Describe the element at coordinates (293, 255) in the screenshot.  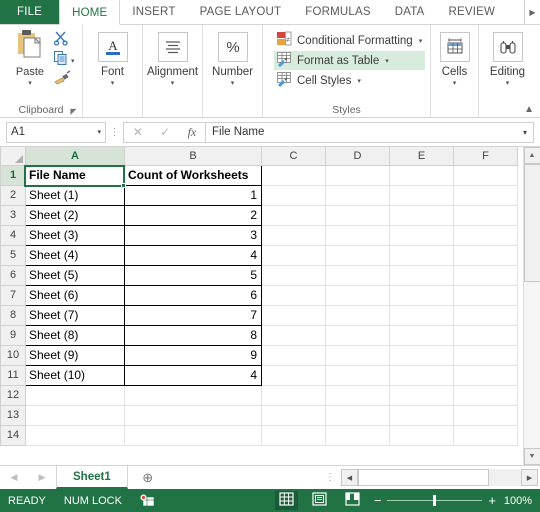
I see `cell-c5` at that location.